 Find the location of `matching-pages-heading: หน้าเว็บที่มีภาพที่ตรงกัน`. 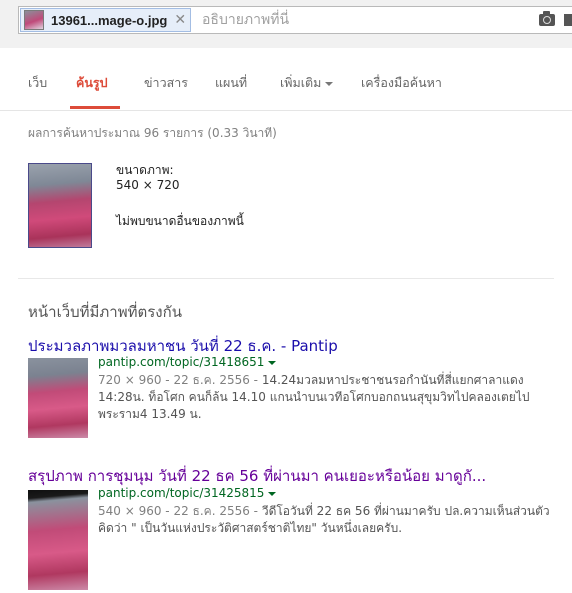

matching-pages-heading: หน้าเว็บที่มีภาพที่ตรงกัน is located at coordinates (105, 312).